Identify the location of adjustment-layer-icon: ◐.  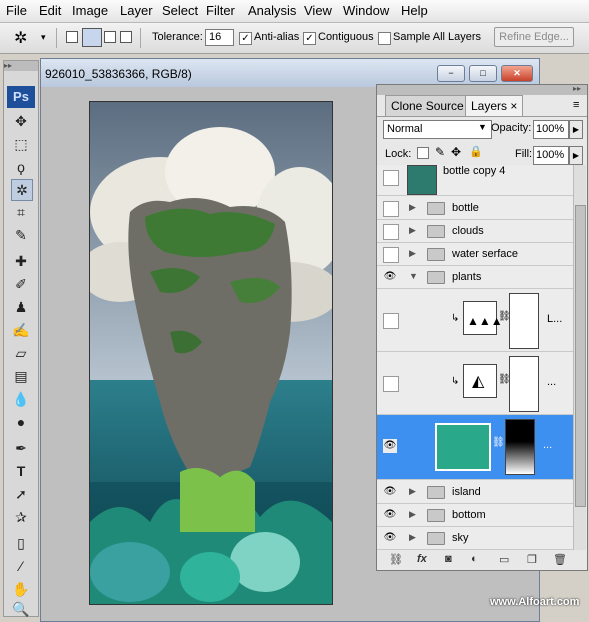
(474, 559).